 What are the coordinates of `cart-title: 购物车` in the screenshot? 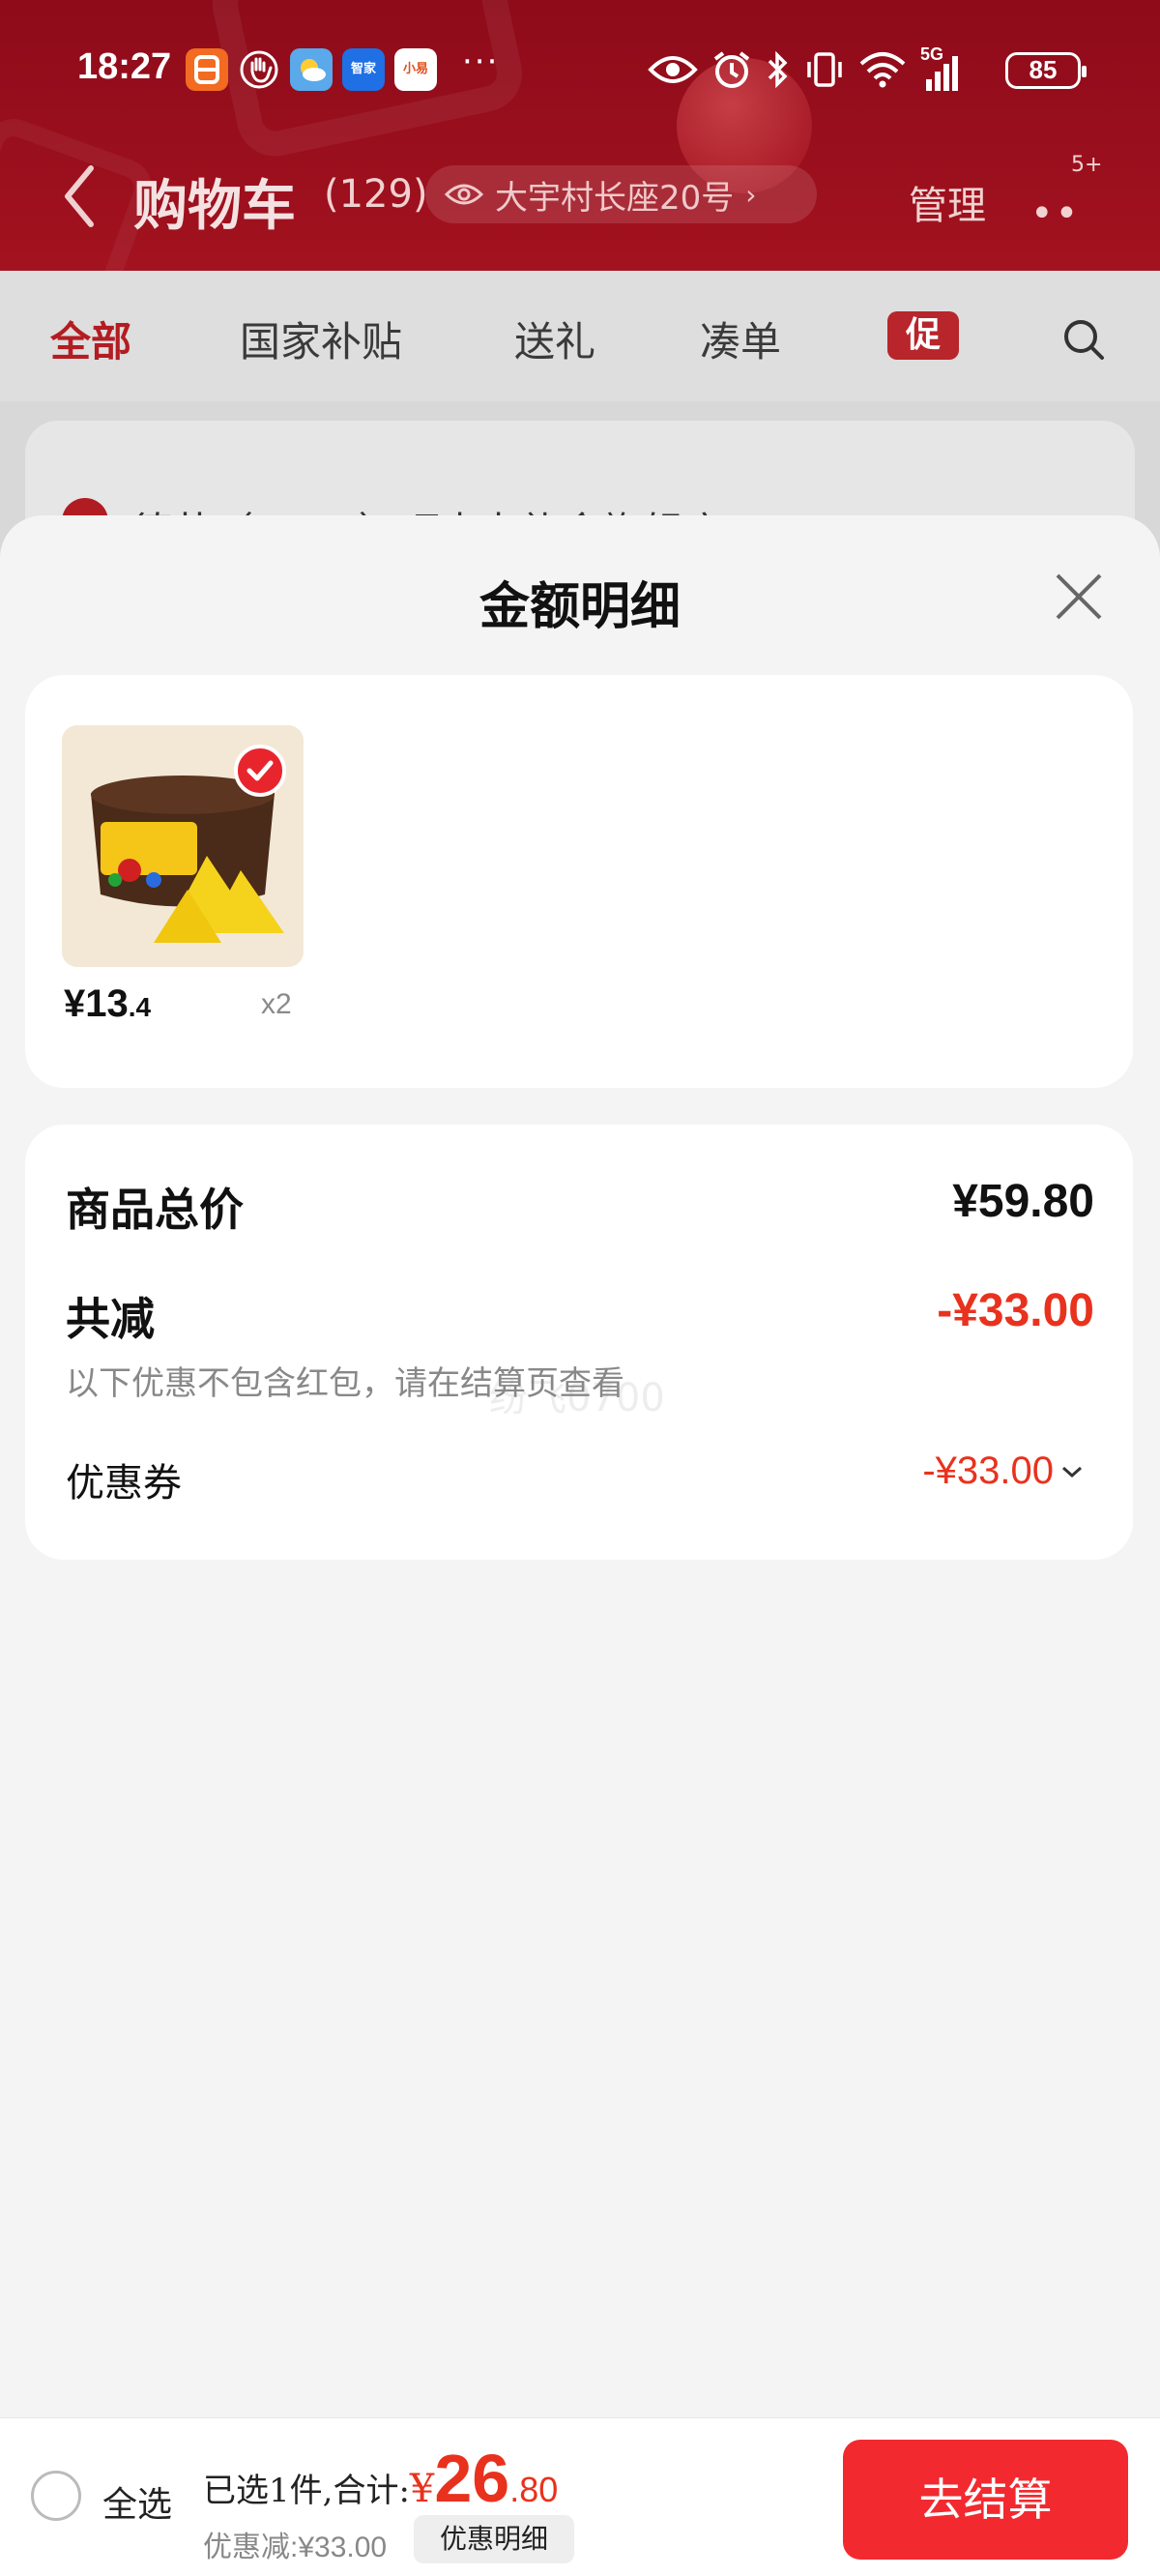 It's located at (214, 206).